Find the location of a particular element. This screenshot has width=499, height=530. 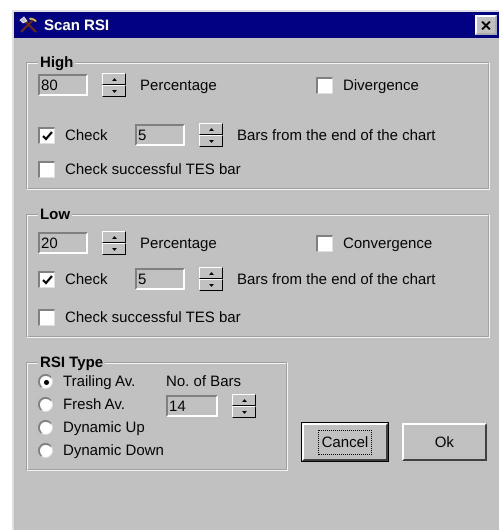

percentage-field: 20 is located at coordinates (63, 243).